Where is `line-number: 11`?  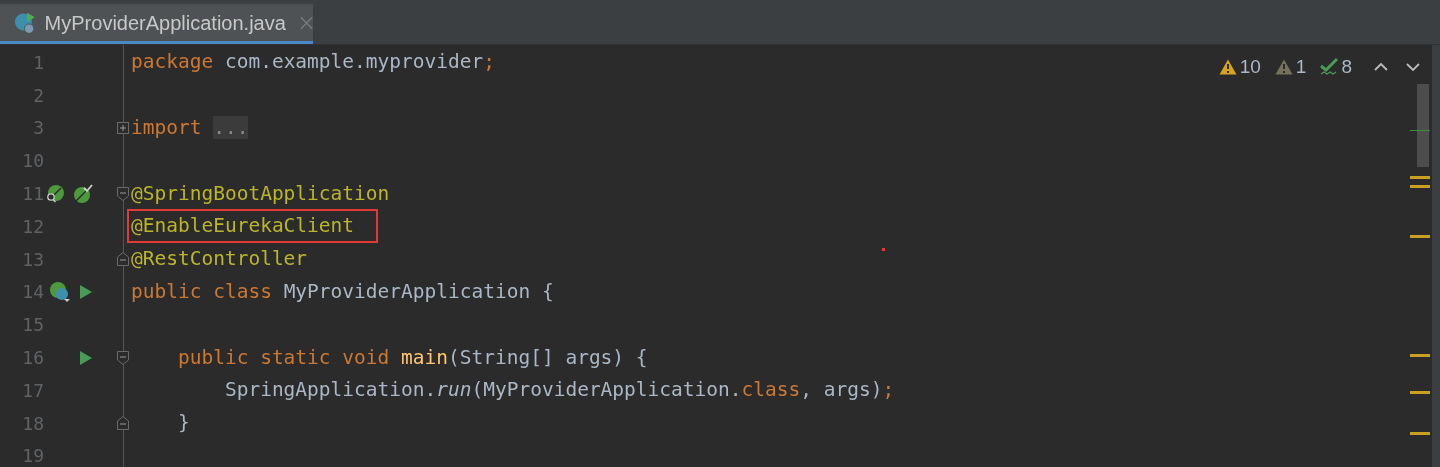 line-number: 11 is located at coordinates (32, 194).